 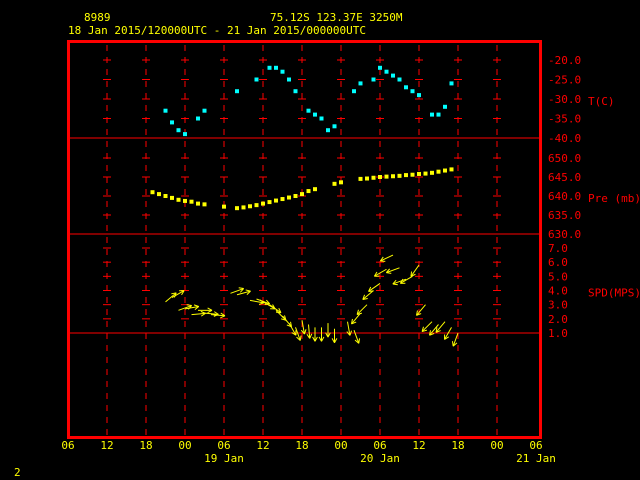 I want to click on y-axis-label: SPD(MPS), so click(x=614, y=293).